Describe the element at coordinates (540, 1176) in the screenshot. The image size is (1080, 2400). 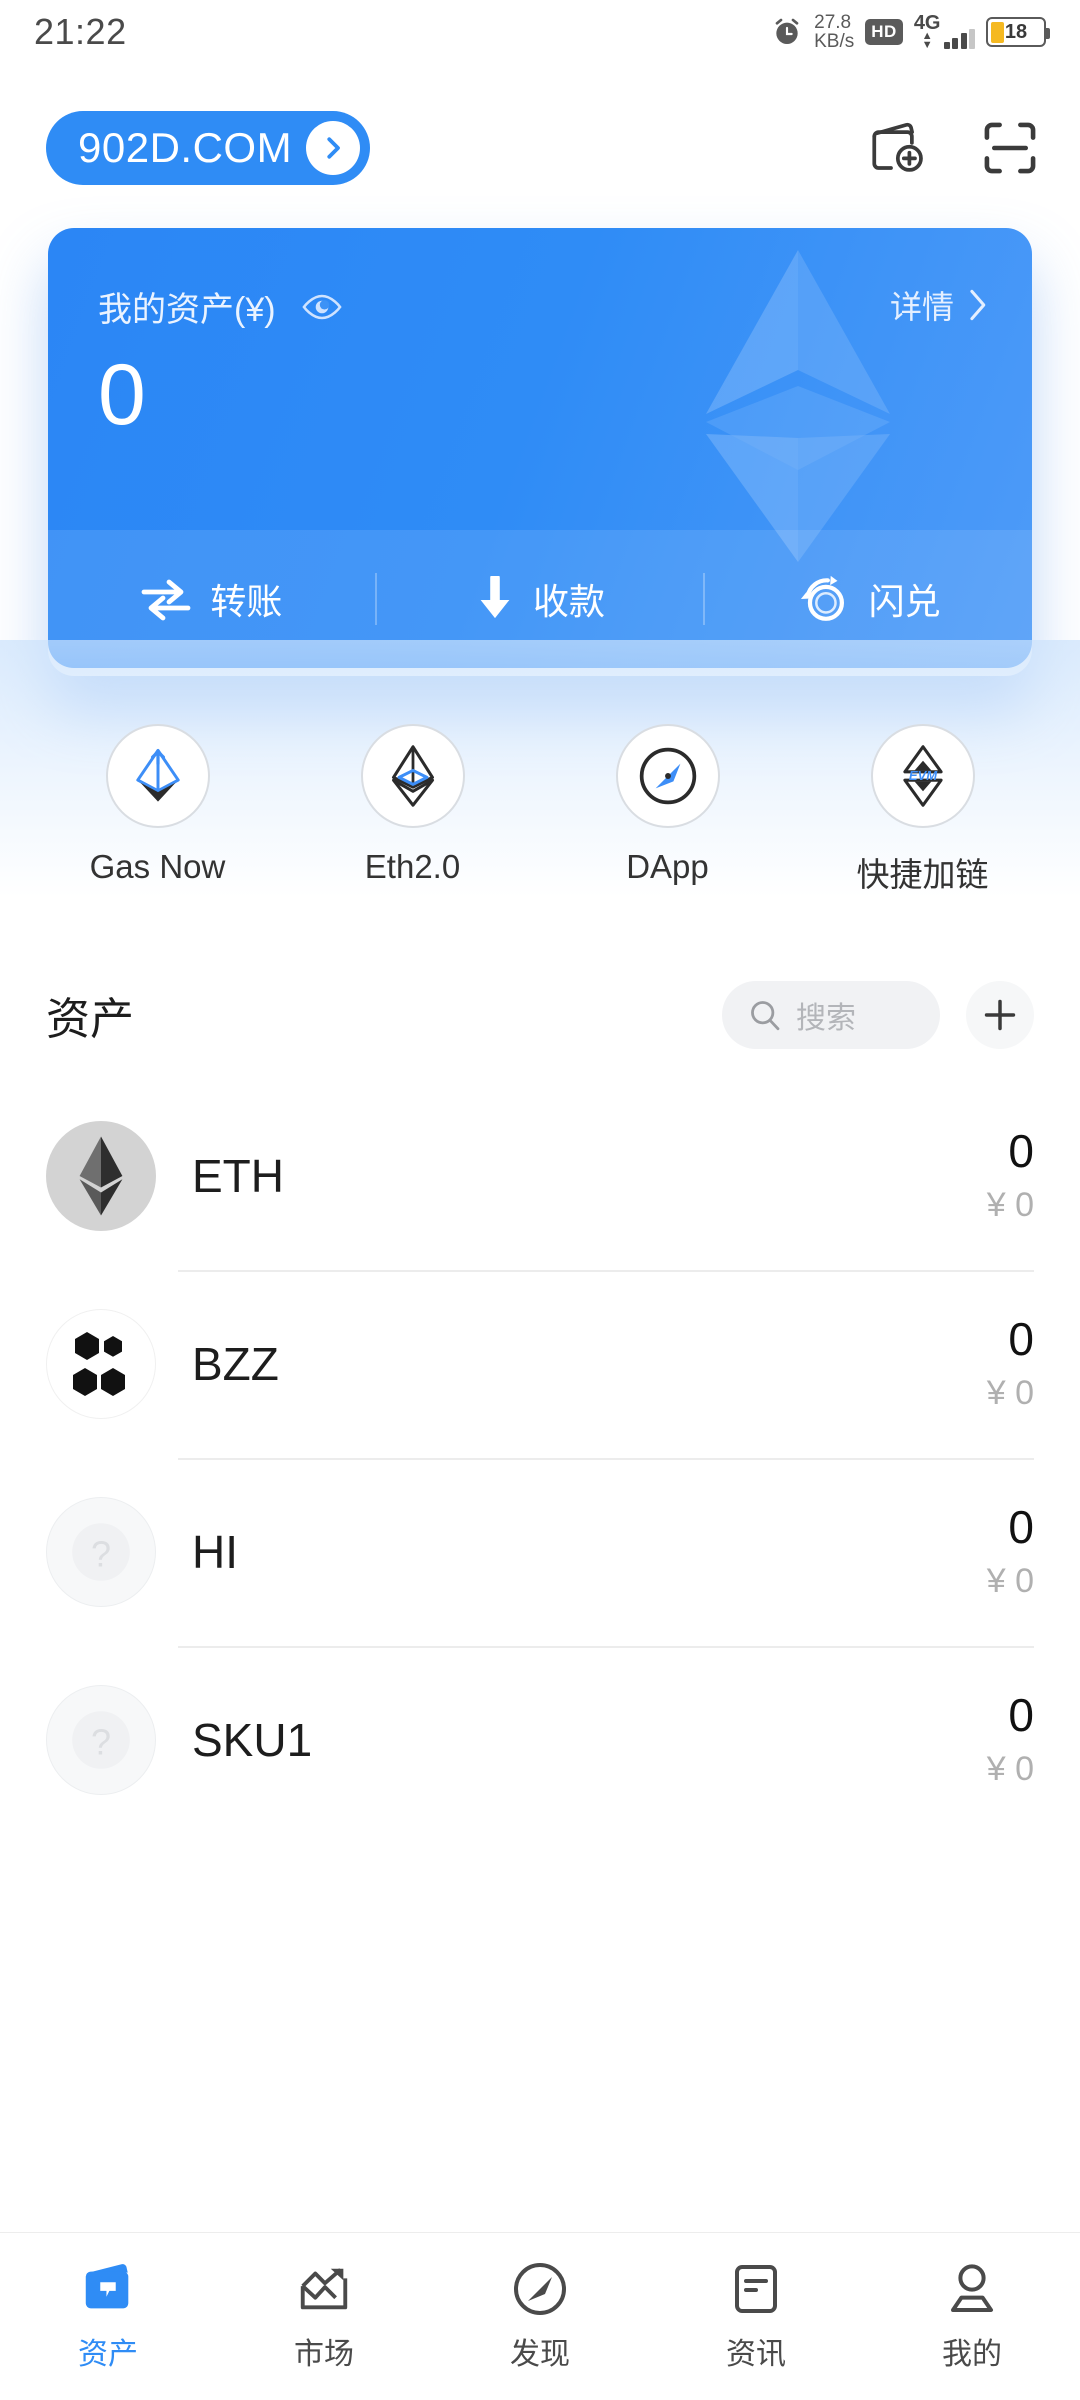
I see `table-row: ETH 0 ¥ 0` at that location.